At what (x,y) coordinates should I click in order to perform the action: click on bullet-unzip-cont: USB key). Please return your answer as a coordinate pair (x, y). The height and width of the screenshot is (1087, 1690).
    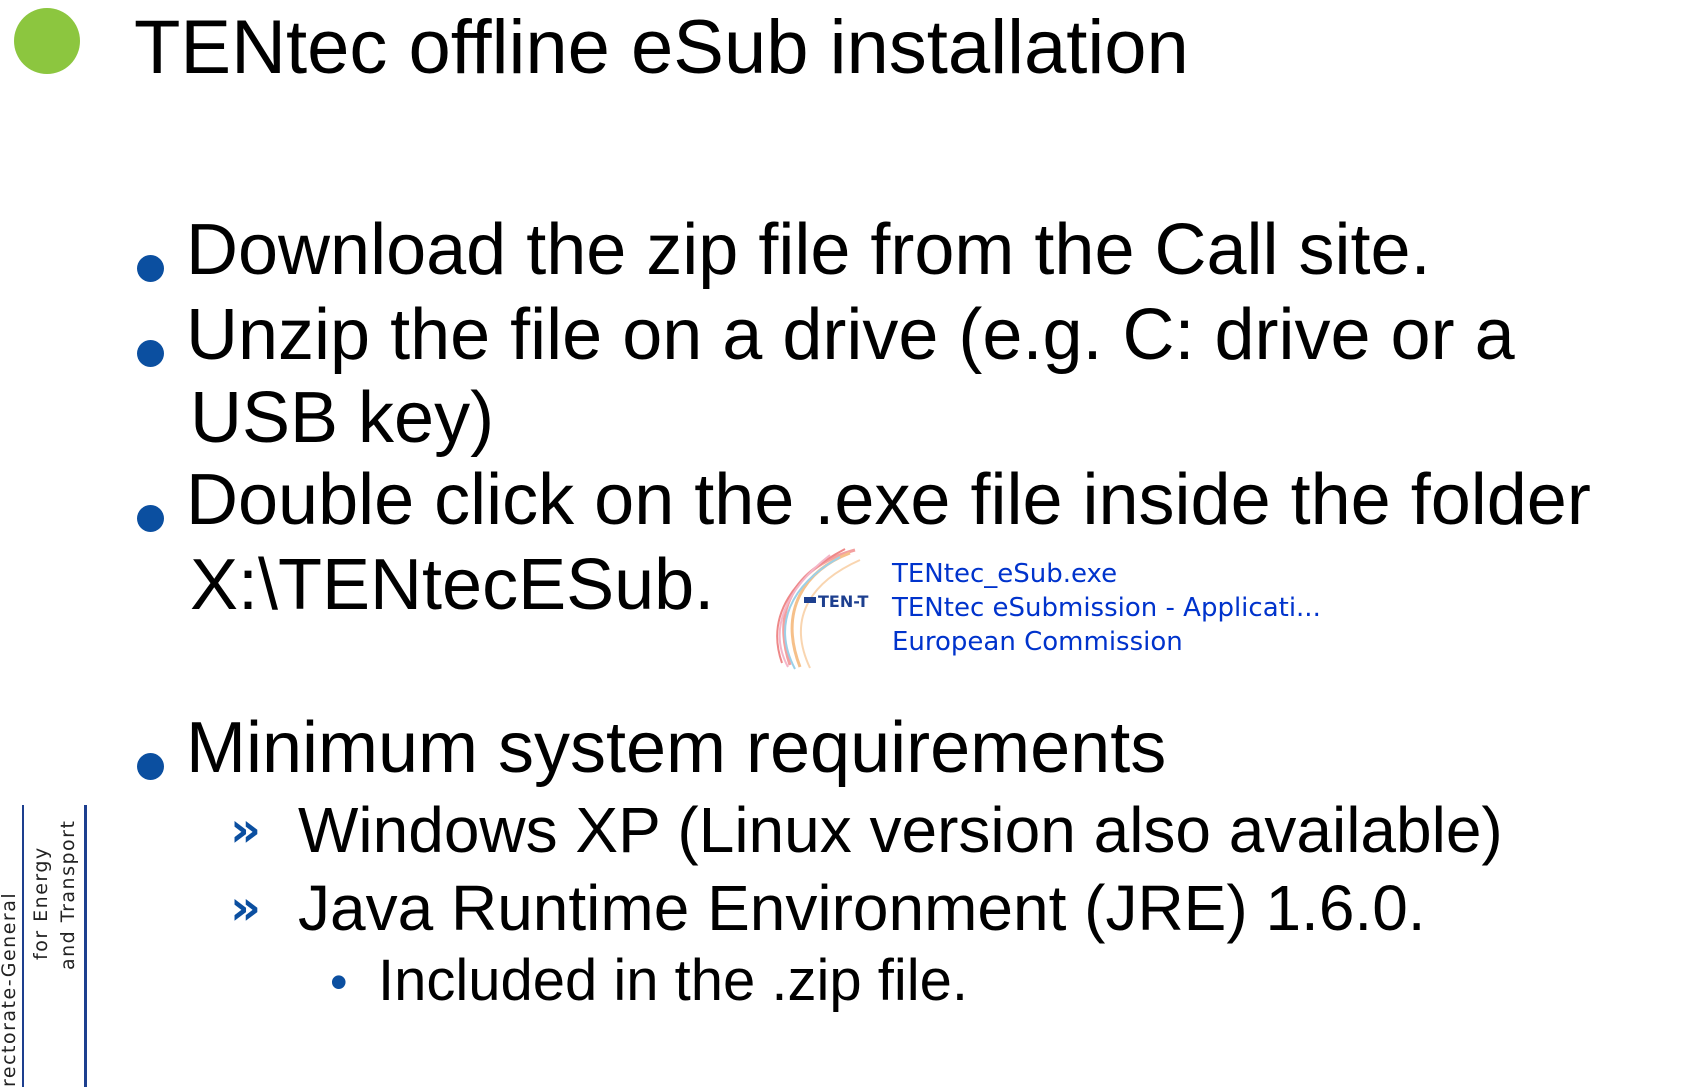
    Looking at the image, I should click on (342, 418).